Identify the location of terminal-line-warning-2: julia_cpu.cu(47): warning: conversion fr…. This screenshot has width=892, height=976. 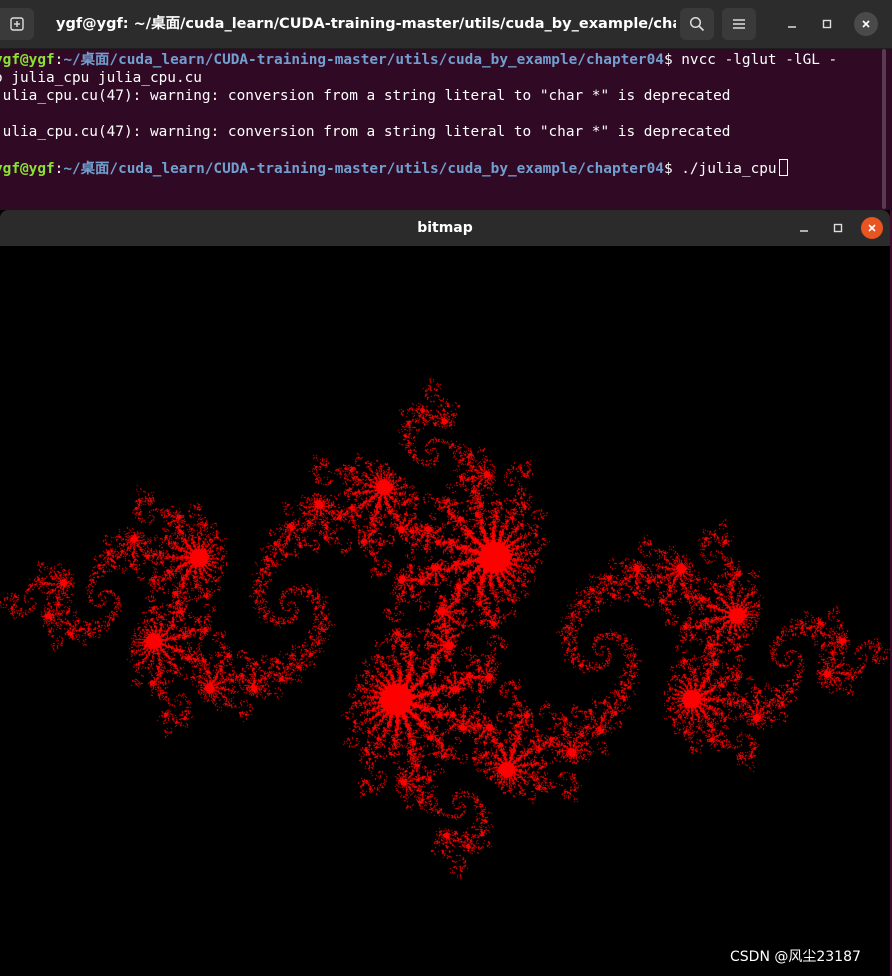
(365, 132).